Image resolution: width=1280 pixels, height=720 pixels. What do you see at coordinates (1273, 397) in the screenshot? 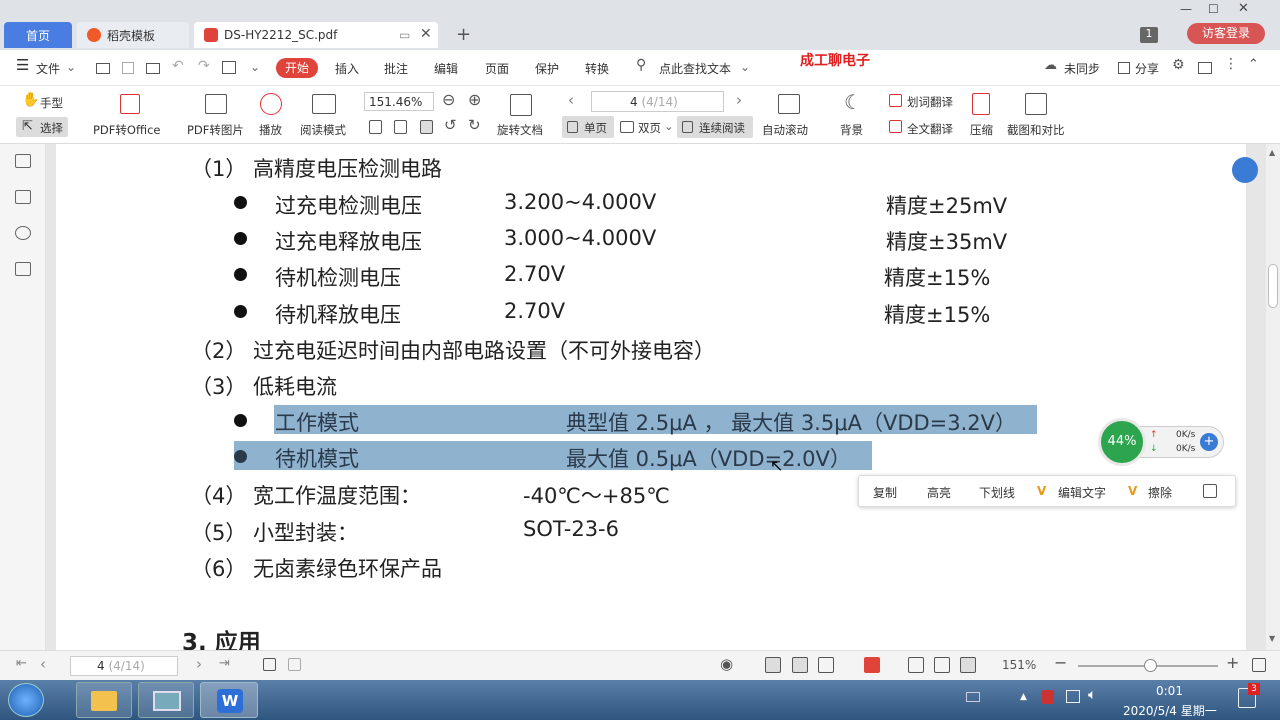
I see `vertical-scrollbar: ▲ ▼` at bounding box center [1273, 397].